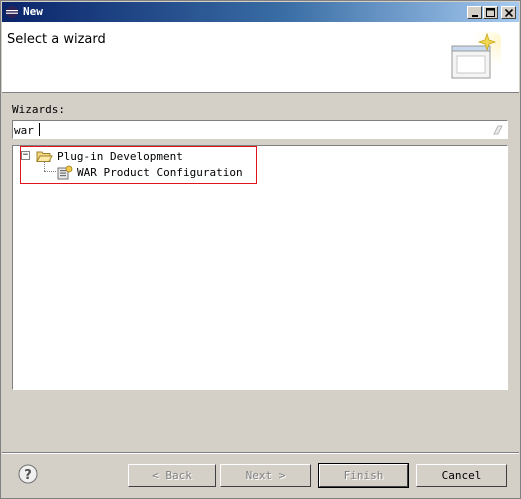 This screenshot has height=499, width=521. I want to click on clear-filter-icon, so click(497, 129).